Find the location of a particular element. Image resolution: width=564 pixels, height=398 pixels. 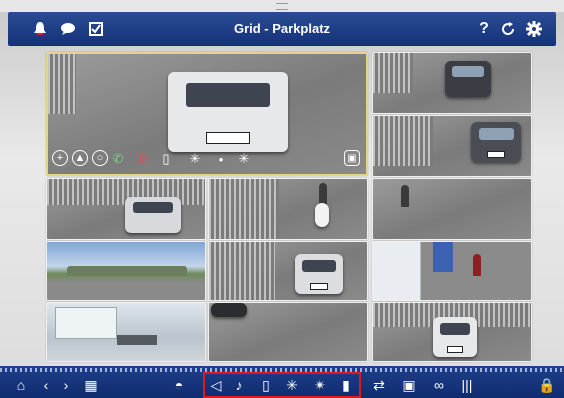

ptz-icon: ▲ is located at coordinates (80, 158).